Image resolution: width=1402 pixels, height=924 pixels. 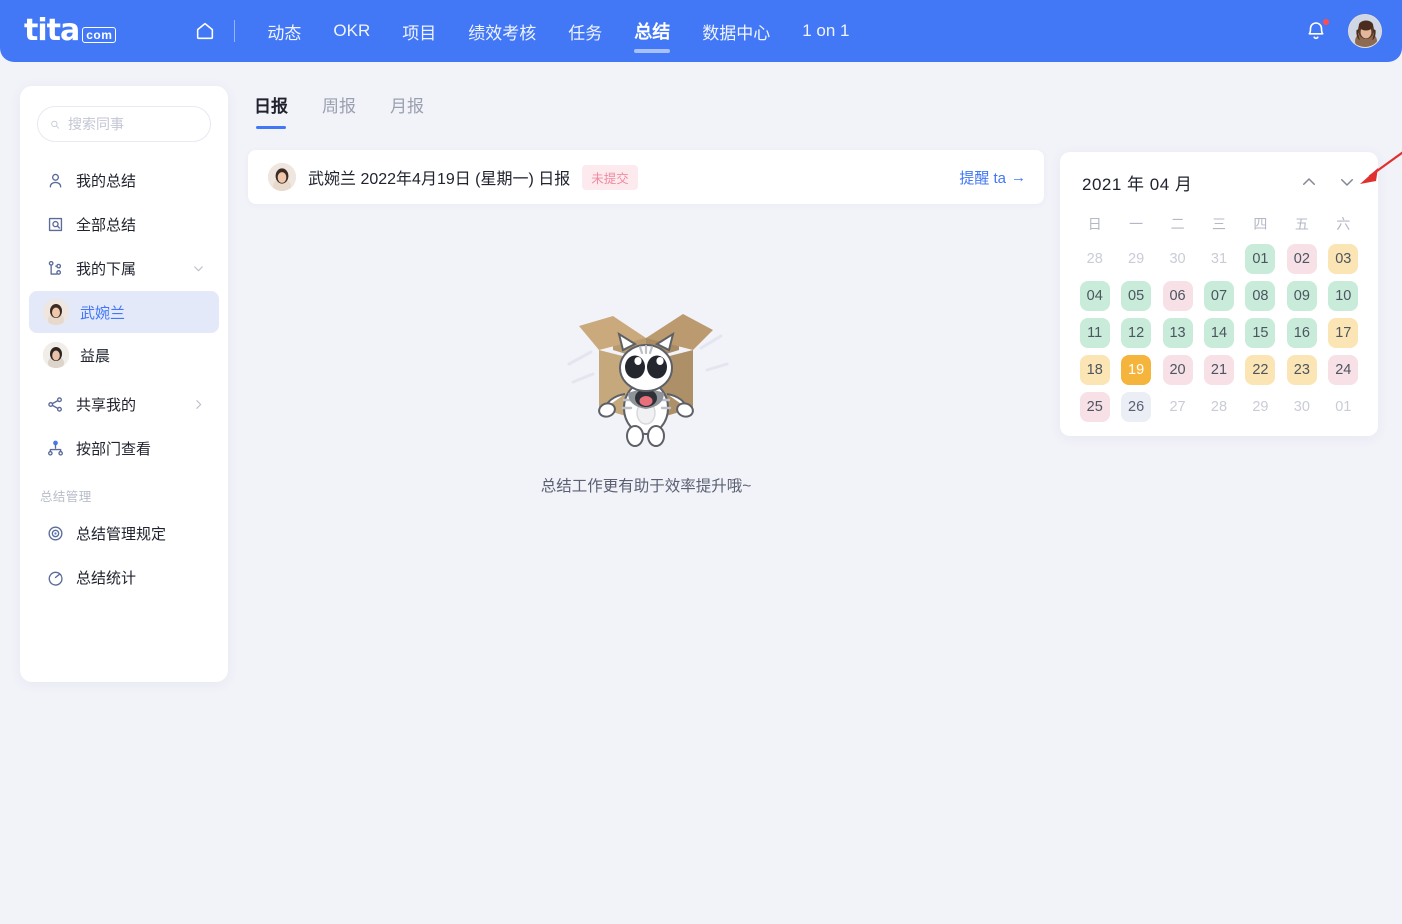 I want to click on calendar-cell-wrap: 09, so click(x=1301, y=295).